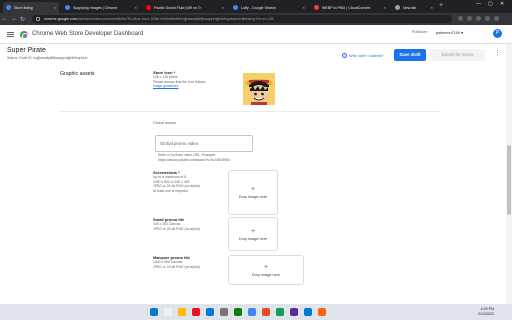 This screenshot has width=512, height=320. I want to click on settings-icon, so click(224, 312).